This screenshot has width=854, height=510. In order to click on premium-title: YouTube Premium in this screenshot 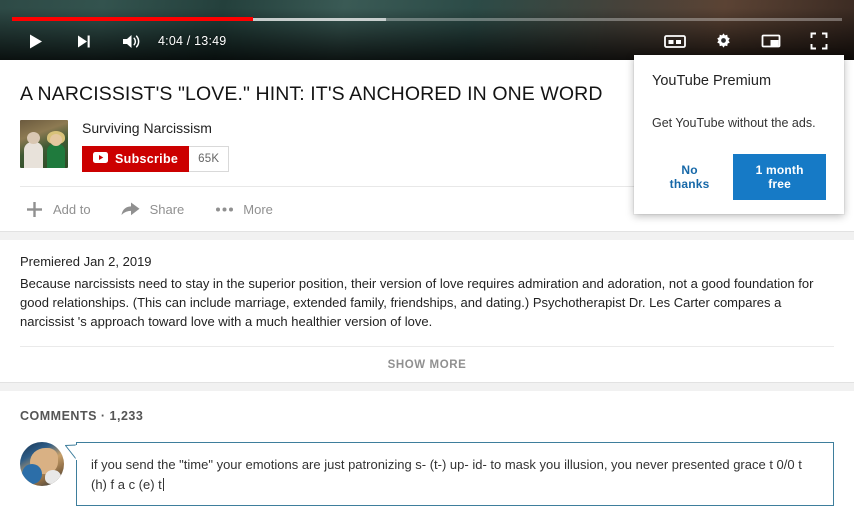, I will do `click(712, 81)`.